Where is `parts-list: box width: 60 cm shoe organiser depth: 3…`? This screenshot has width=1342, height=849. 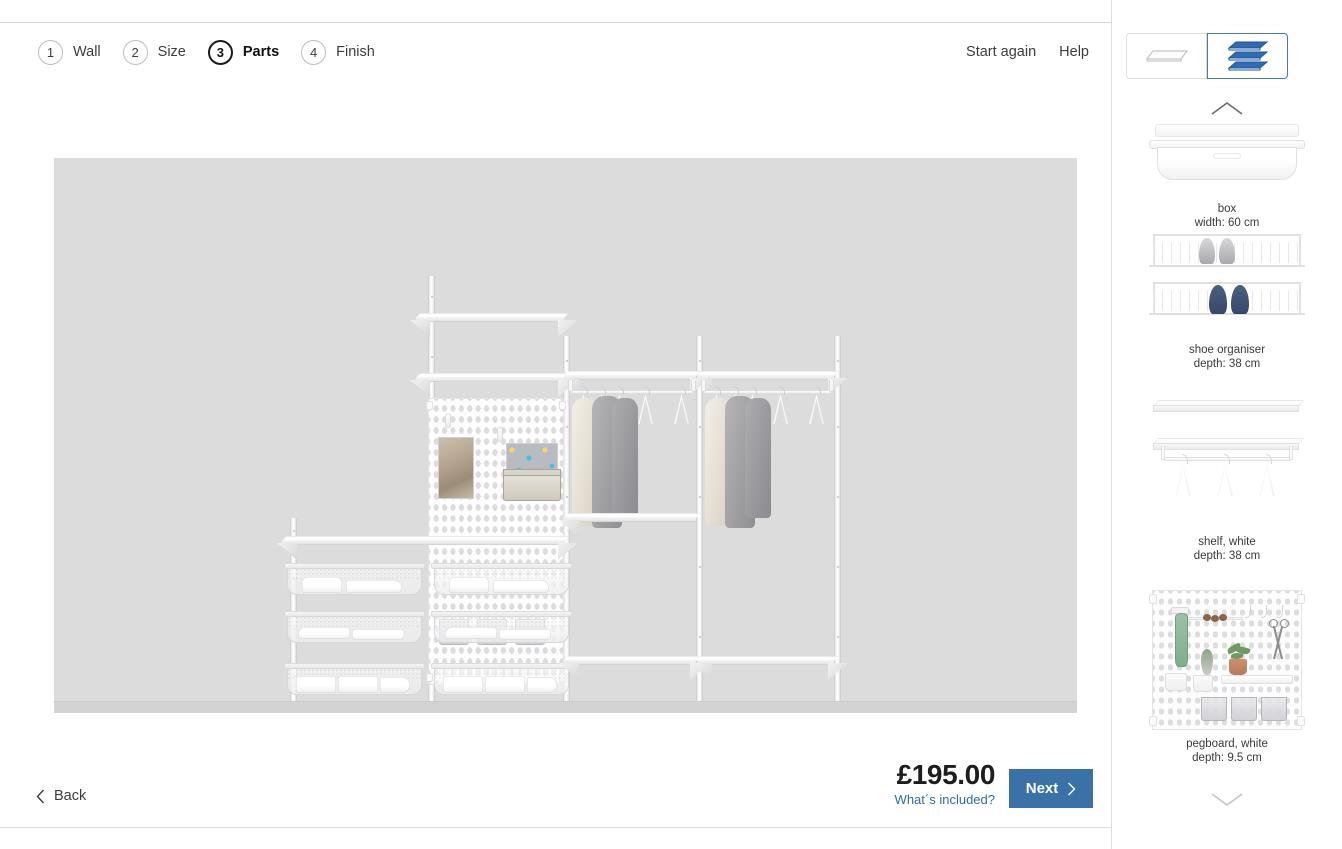
parts-list: box width: 60 cm shoe organiser depth: 3… is located at coordinates (1227, 450).